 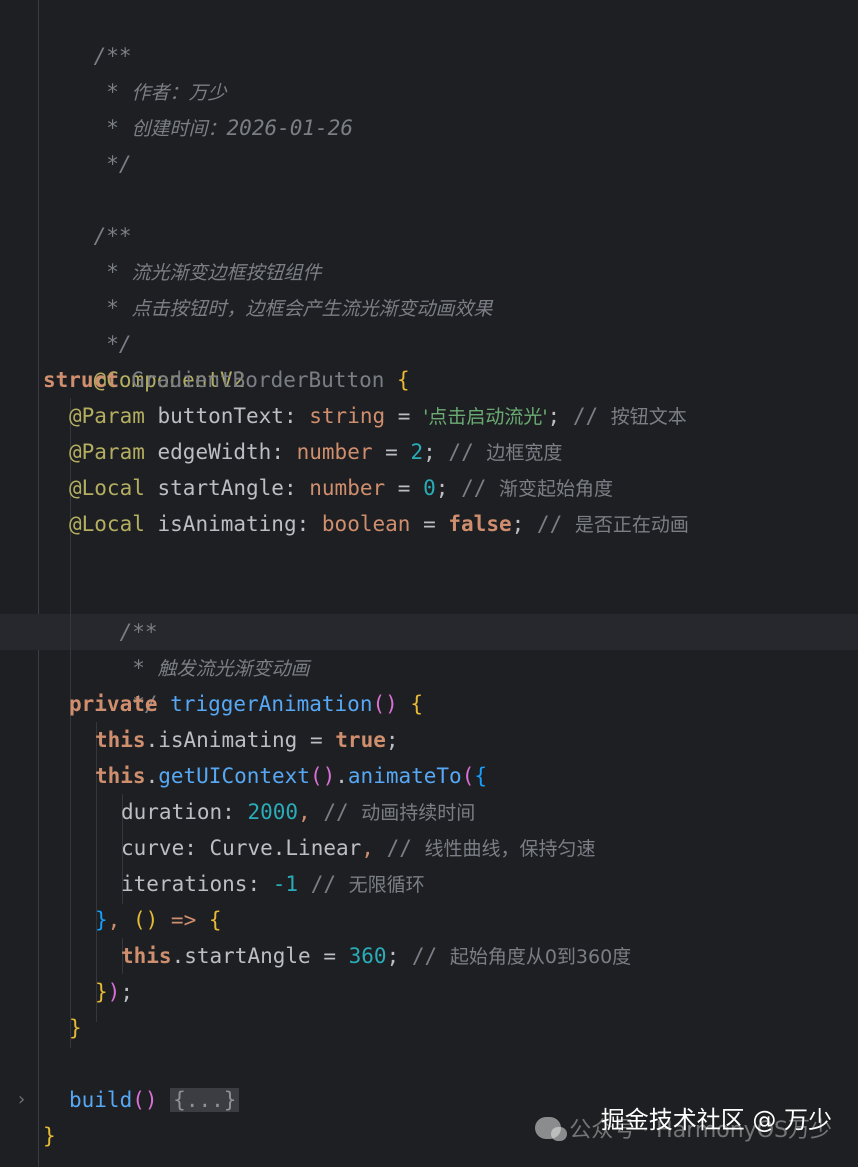 I want to click on identifier-token: startAngle, so click(x=220, y=488).